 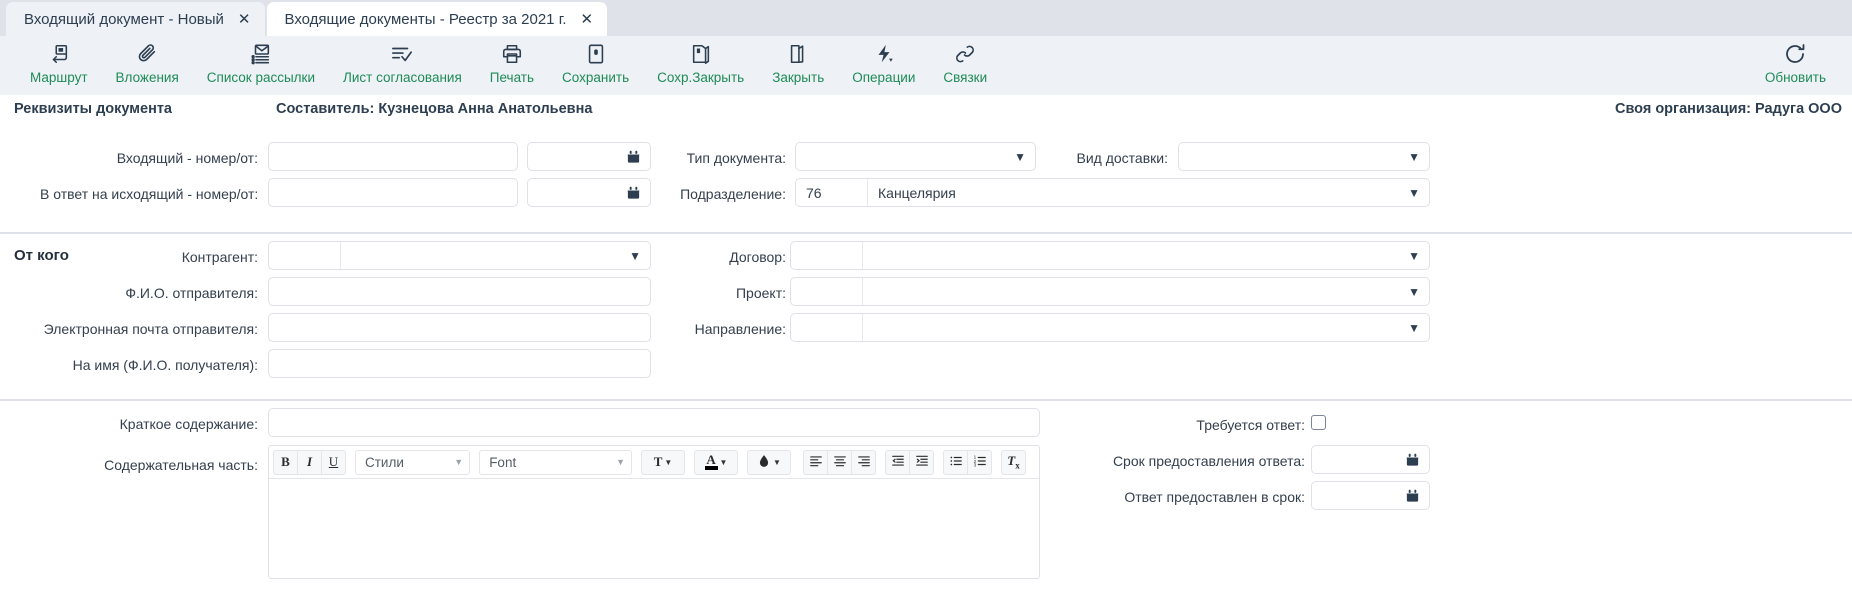 I want to click on toolbar-button-save-and-close: Сохр.Закрыть, so click(x=700, y=63).